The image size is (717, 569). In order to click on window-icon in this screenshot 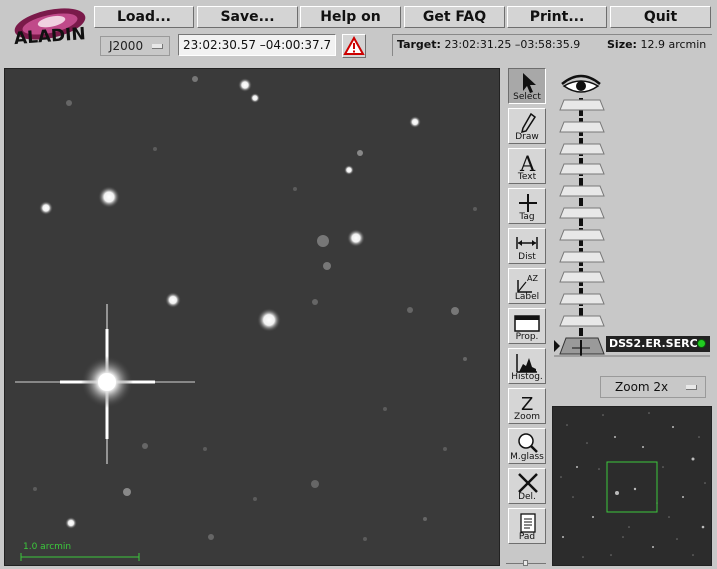, I will do `click(527, 323)`.